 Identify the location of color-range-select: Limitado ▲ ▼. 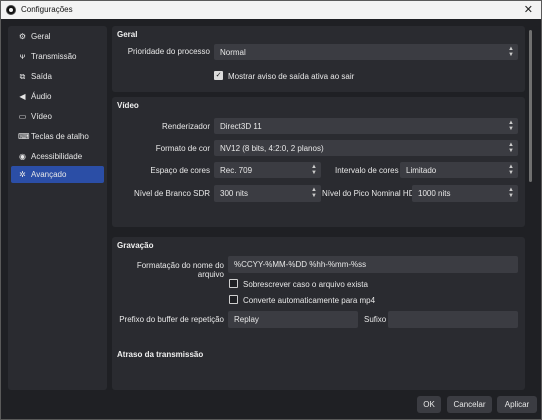
(459, 170).